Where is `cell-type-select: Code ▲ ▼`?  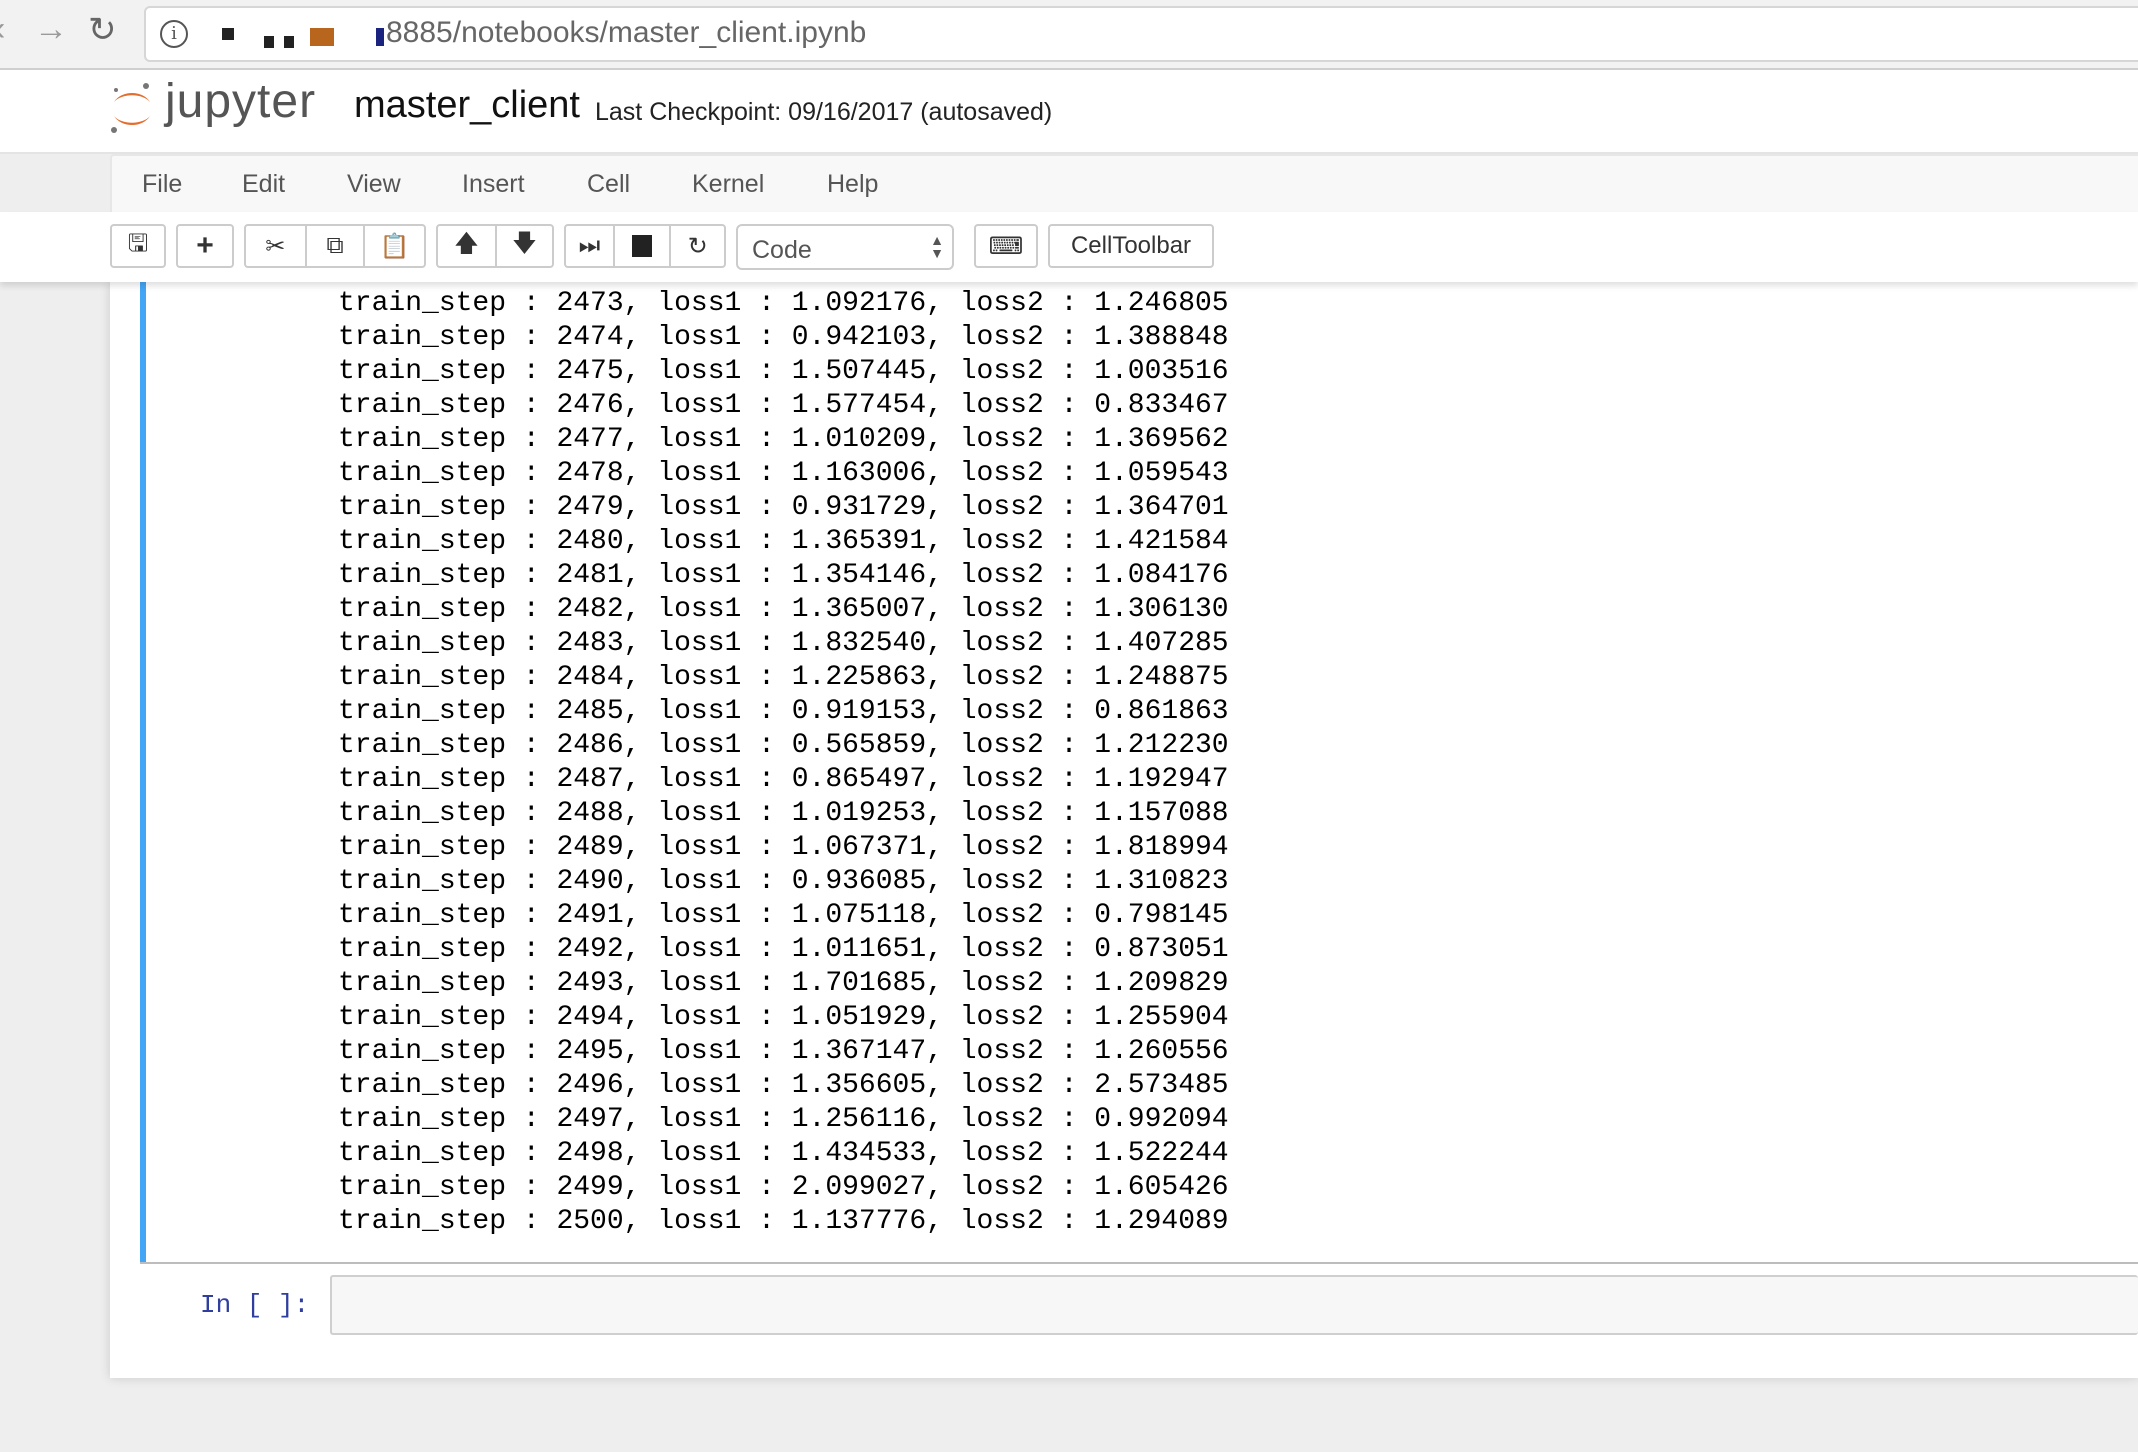
cell-type-select: Code ▲ ▼ is located at coordinates (845, 247).